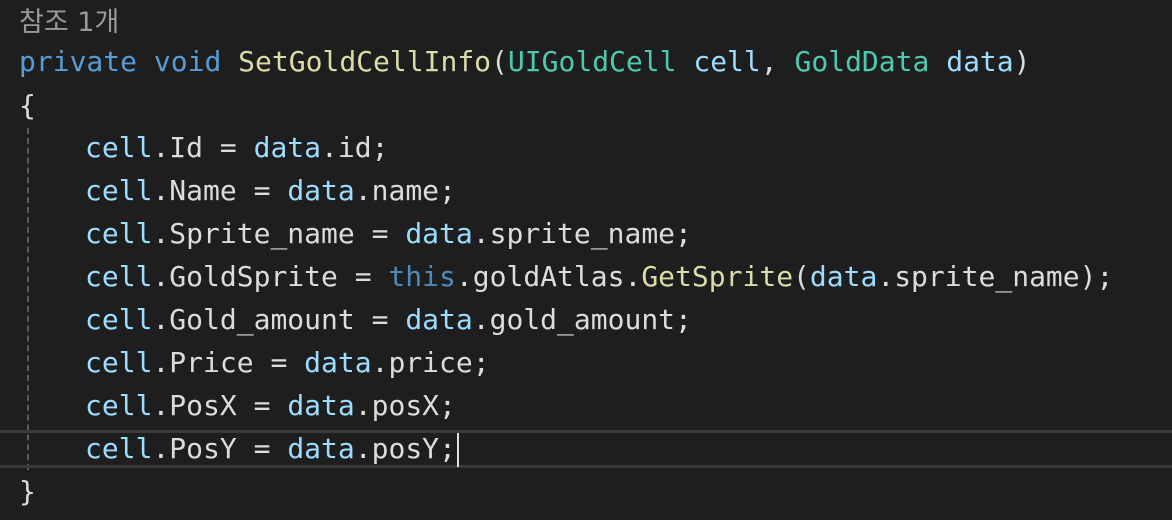 The width and height of the screenshot is (1172, 520). What do you see at coordinates (1096, 276) in the screenshot?
I see `terminator: );` at bounding box center [1096, 276].